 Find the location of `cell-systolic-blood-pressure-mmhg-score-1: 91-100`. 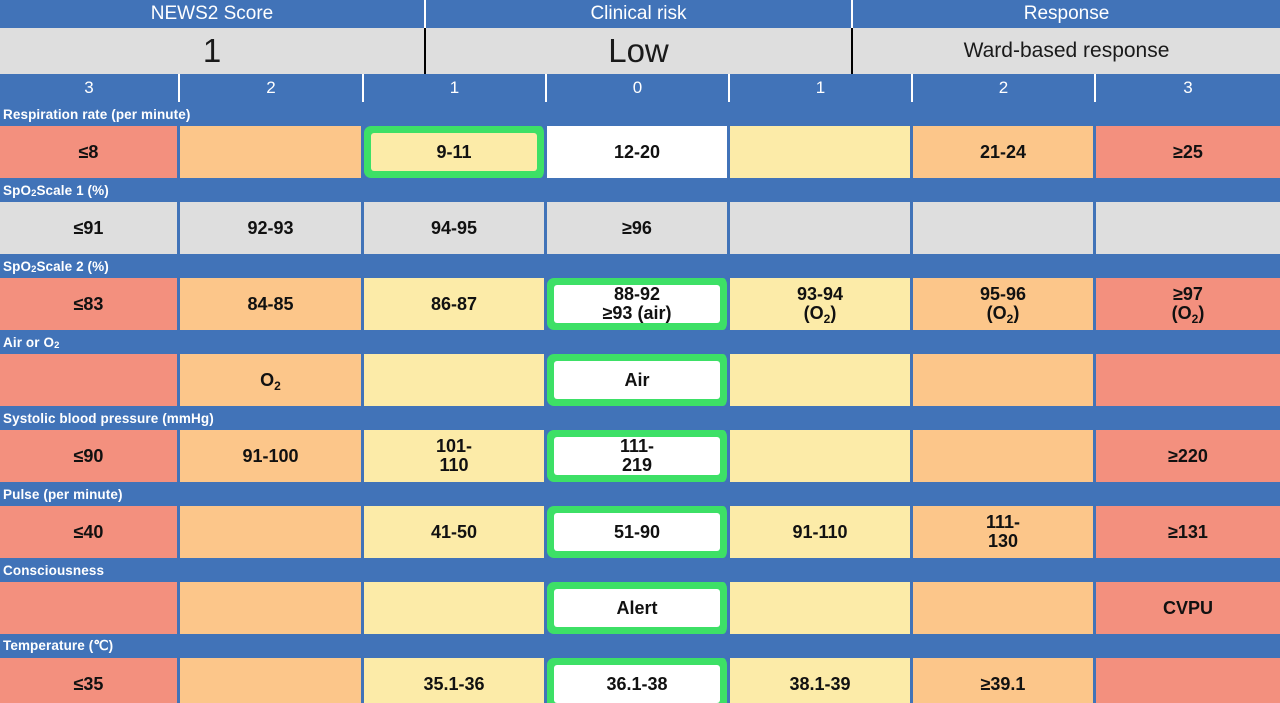

cell-systolic-blood-pressure-mmhg-score-1: 91-100 is located at coordinates (272, 456).